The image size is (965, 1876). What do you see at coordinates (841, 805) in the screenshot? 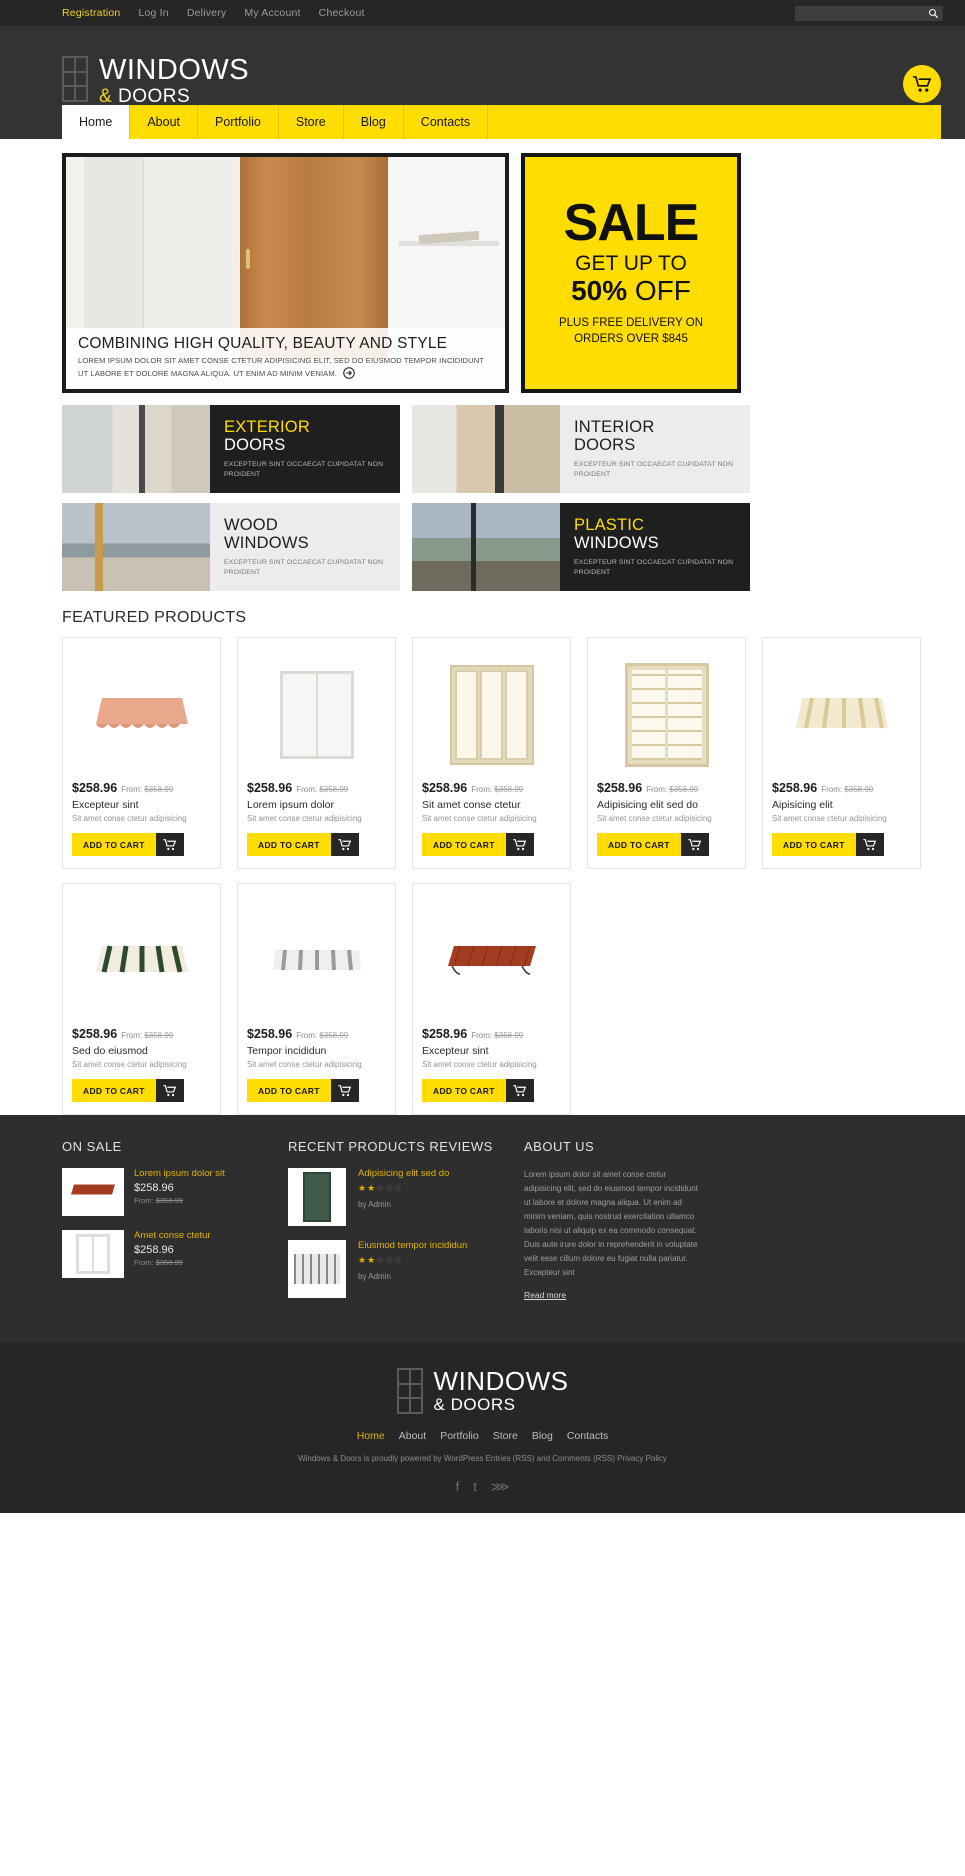
I see `product-name: Aipisicing elit` at bounding box center [841, 805].